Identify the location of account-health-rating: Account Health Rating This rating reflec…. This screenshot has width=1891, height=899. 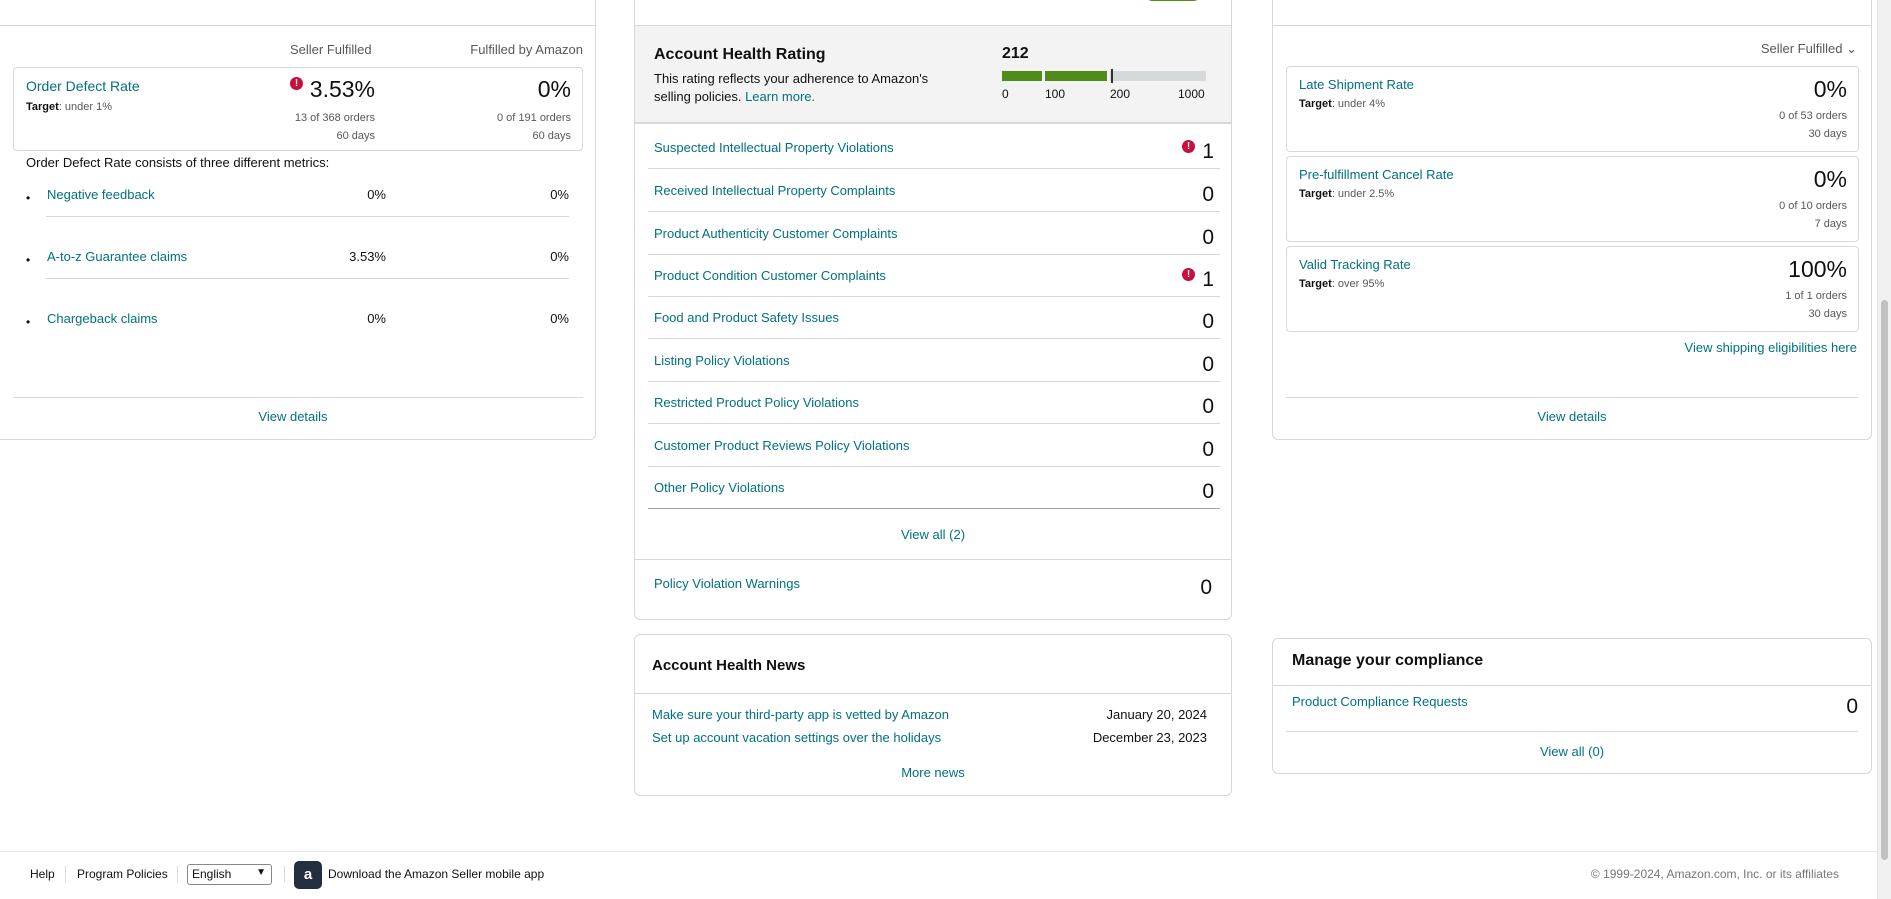
(933, 75).